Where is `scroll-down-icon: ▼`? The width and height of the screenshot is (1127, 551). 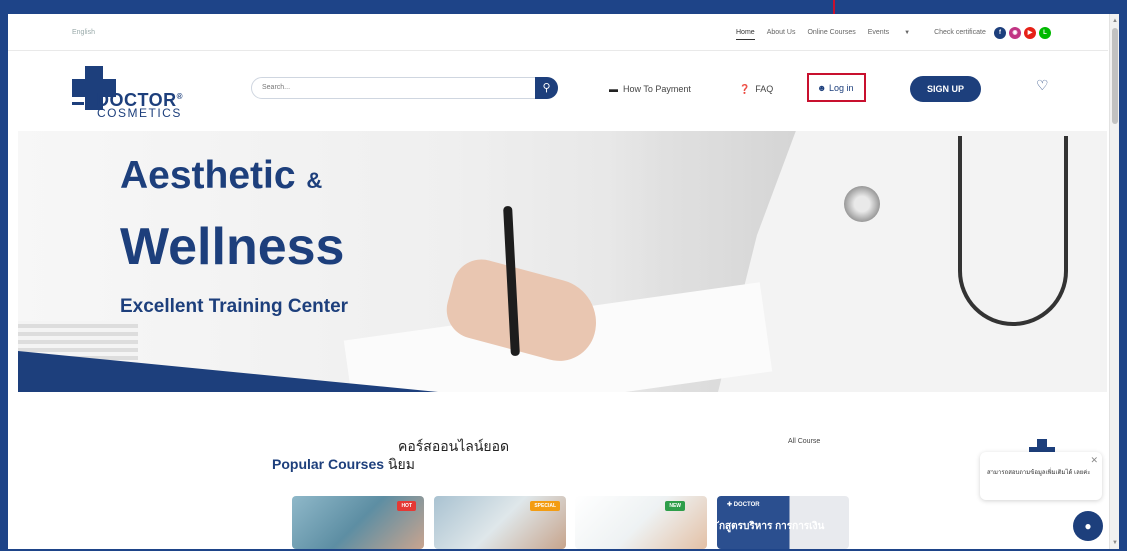
scroll-down-icon: ▼ is located at coordinates (1114, 543).